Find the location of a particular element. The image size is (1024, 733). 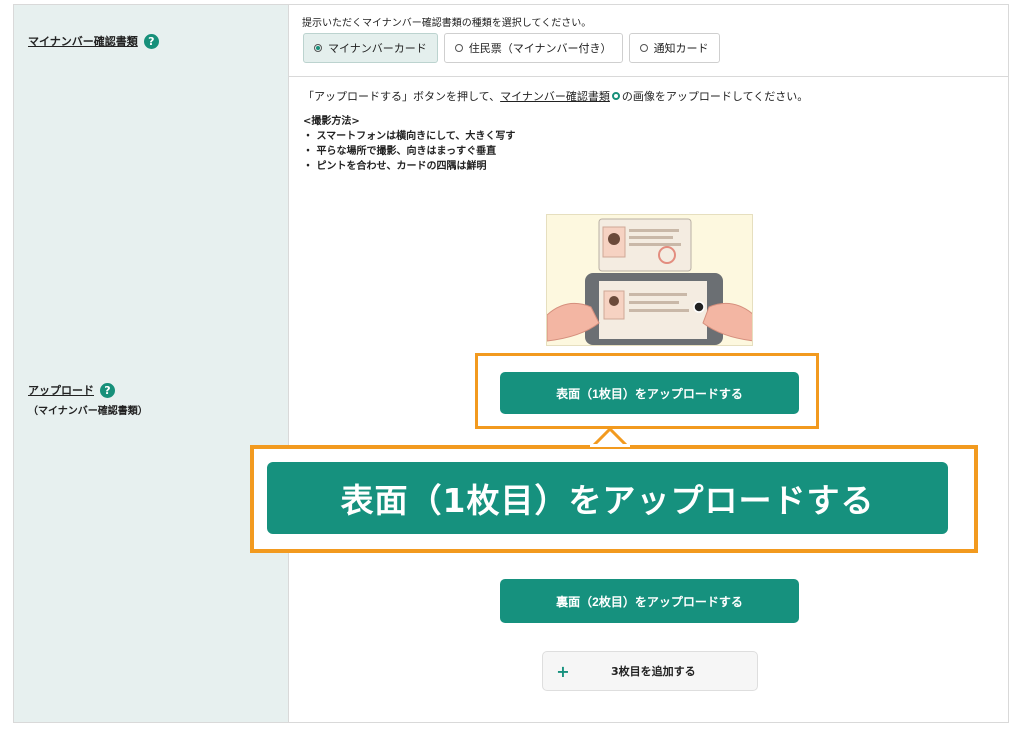

radio-label: 通知カード is located at coordinates (681, 48).